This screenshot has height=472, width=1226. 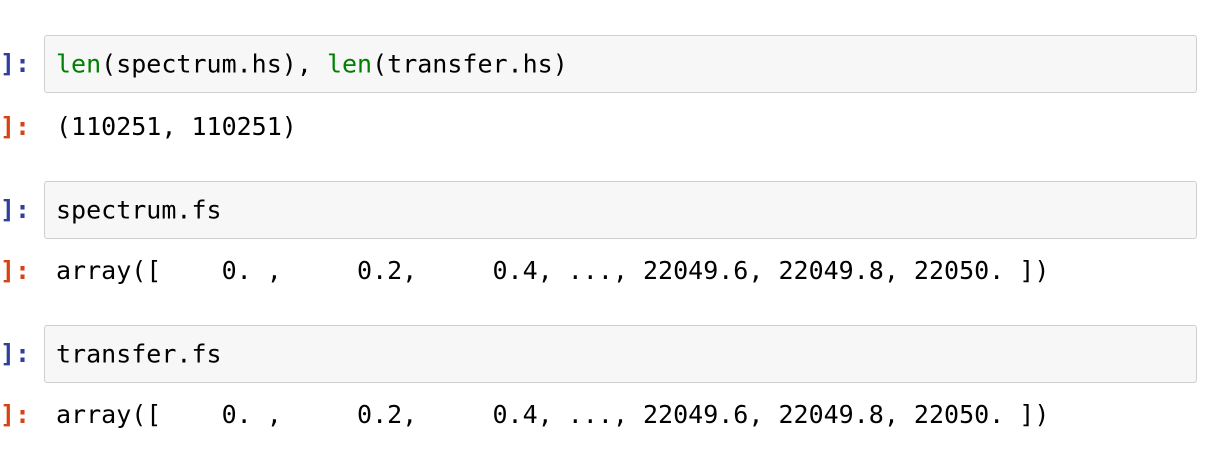 What do you see at coordinates (214, 64) in the screenshot?
I see `code-arg: (spectrum.hs),` at bounding box center [214, 64].